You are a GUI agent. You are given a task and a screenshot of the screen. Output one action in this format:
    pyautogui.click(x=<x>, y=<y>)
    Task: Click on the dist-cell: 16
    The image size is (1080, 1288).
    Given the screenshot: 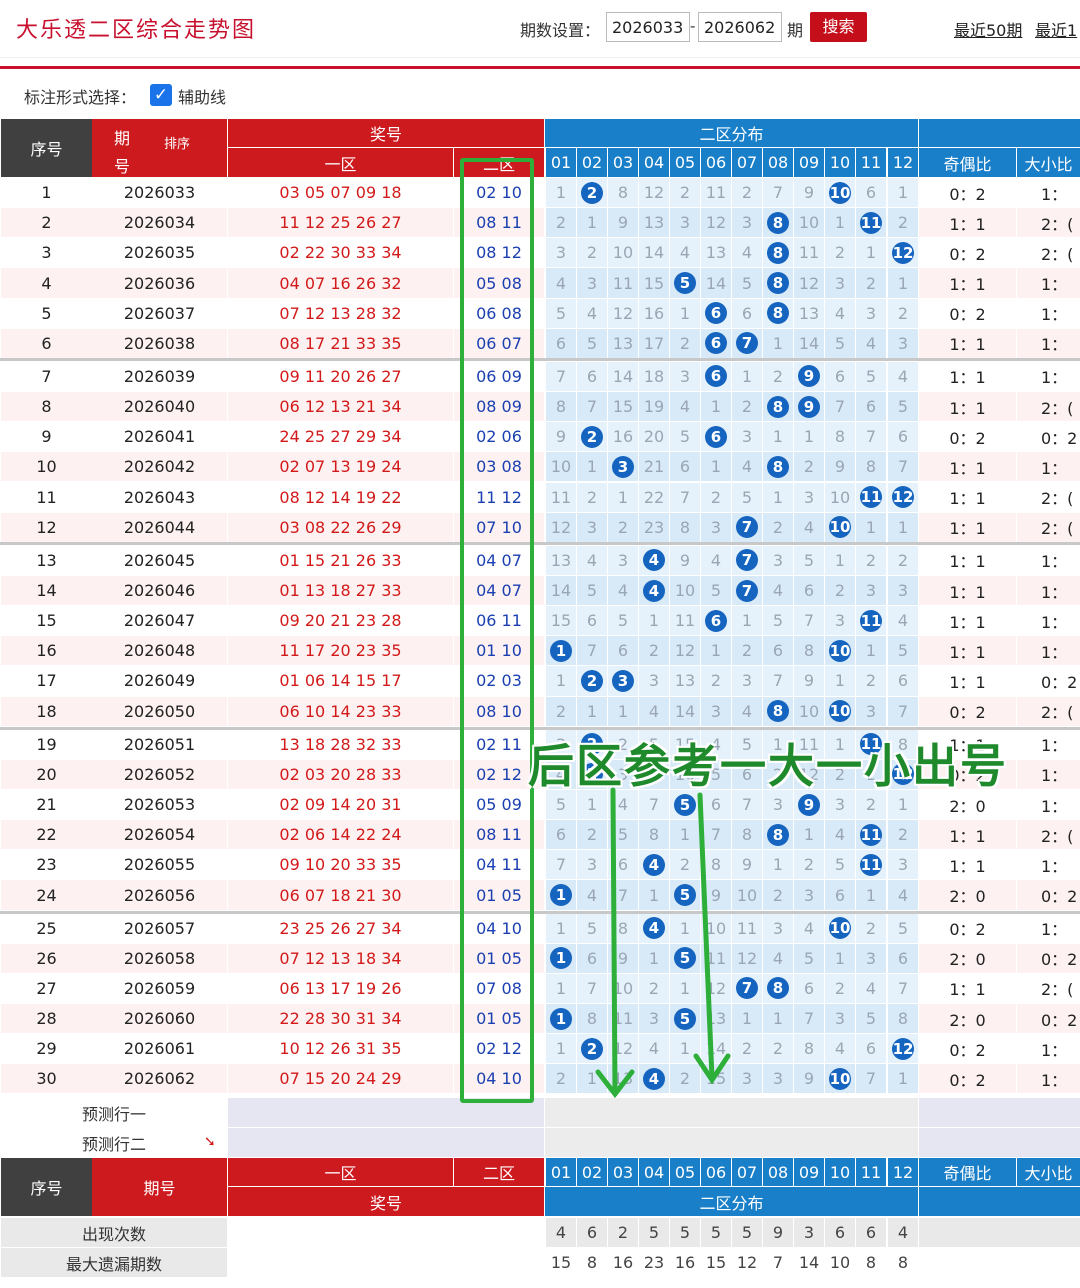 What is the action you would take?
    pyautogui.click(x=654, y=313)
    